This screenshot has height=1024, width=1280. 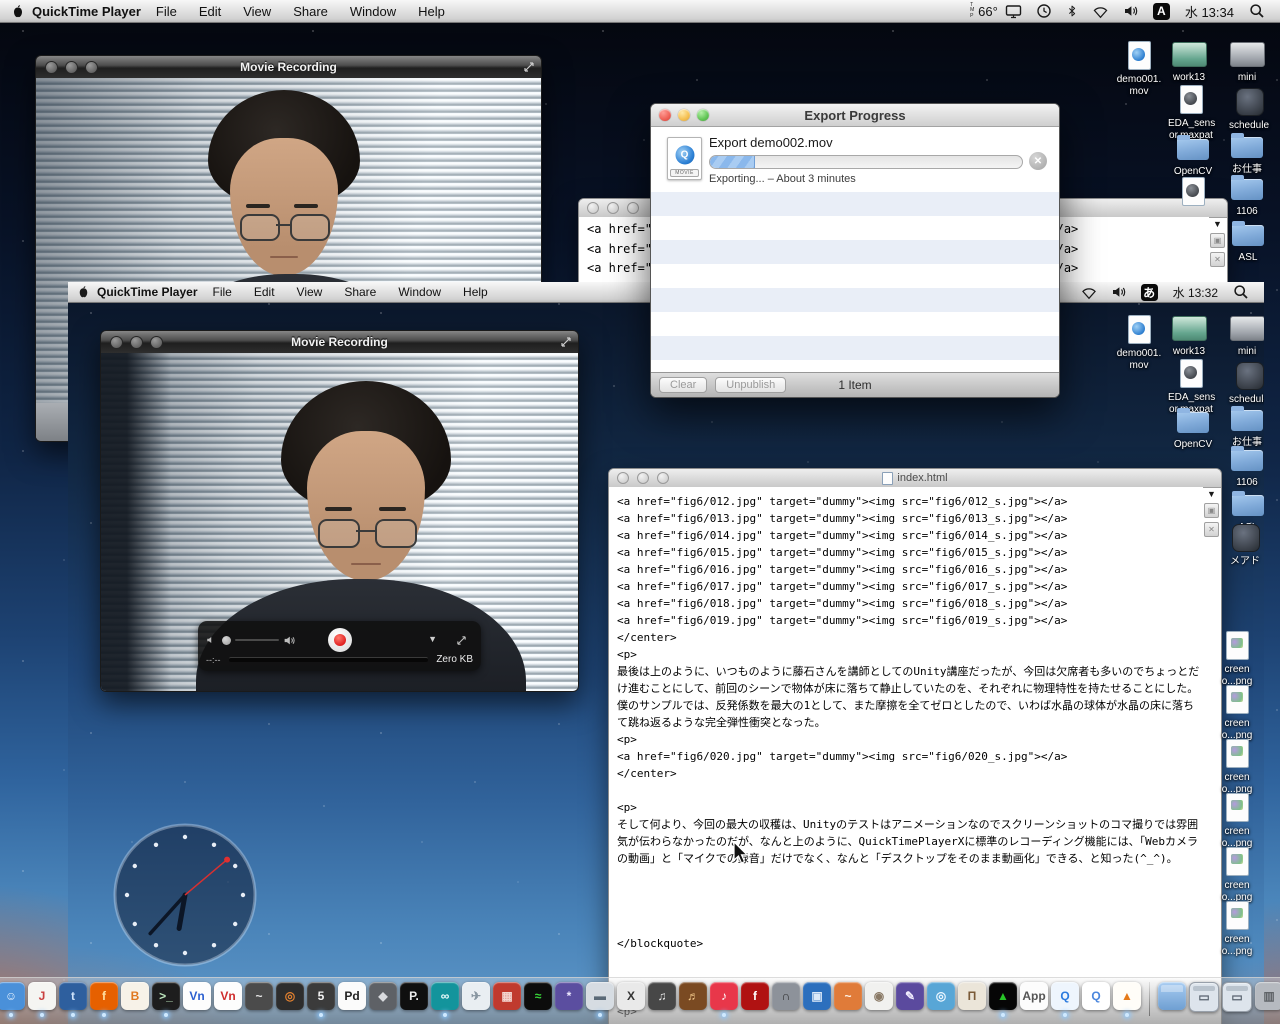 I want to click on desktop-icon-demo001-mov: demo001. mov, so click(x=1139, y=68).